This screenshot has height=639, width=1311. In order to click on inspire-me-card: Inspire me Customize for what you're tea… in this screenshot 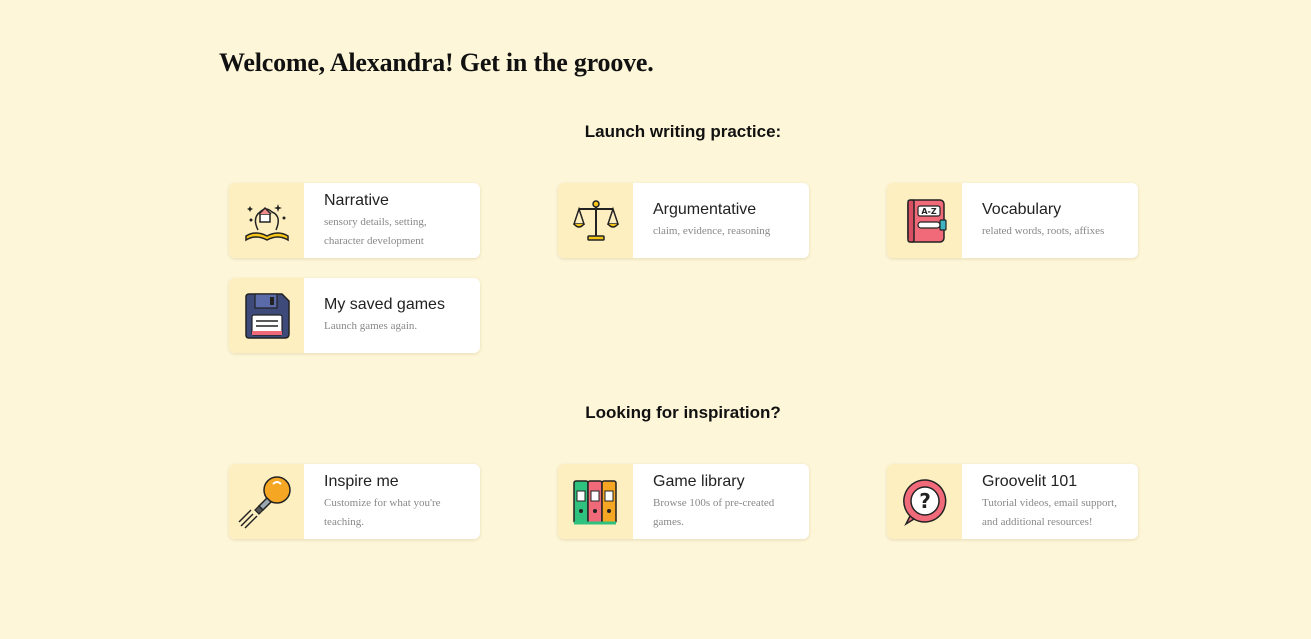, I will do `click(354, 501)`.